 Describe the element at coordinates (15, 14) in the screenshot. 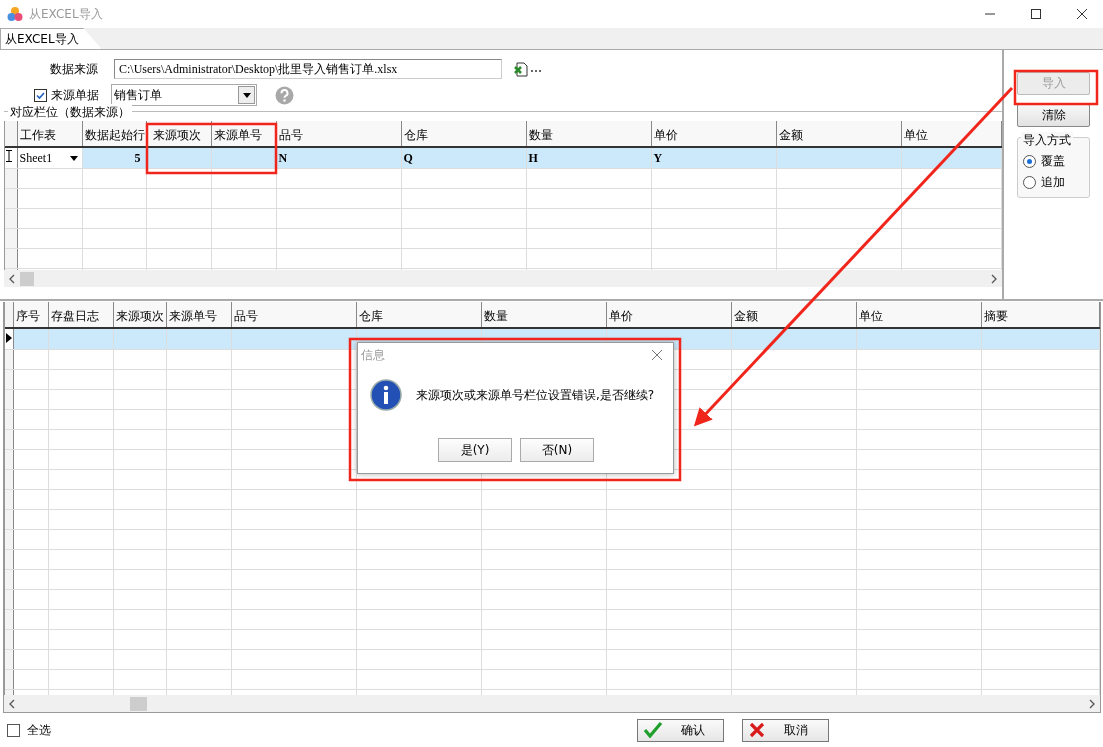

I see `app-logo-icon` at that location.